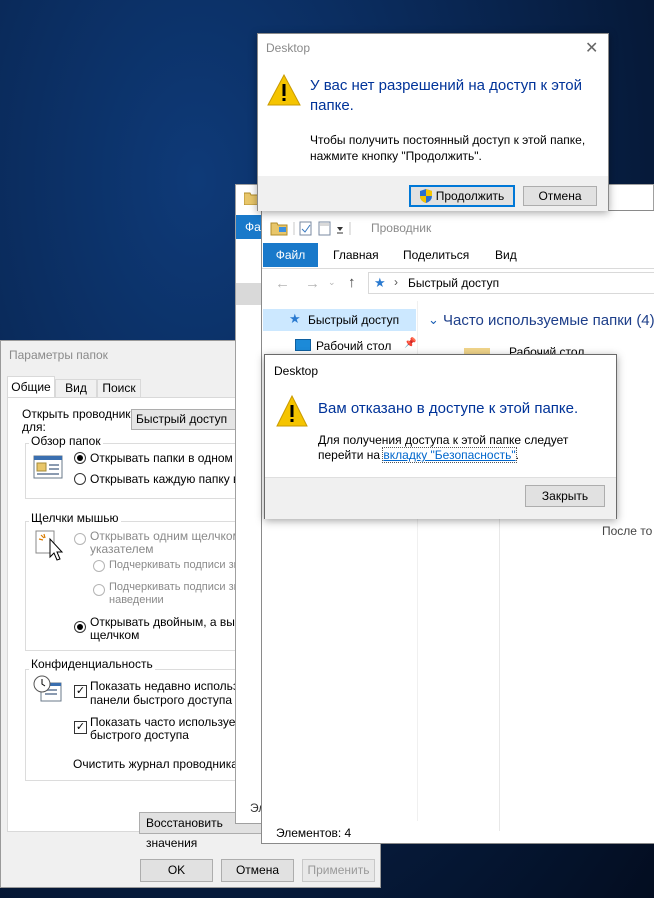 The image size is (654, 898). I want to click on double-click-radio, so click(80, 627).